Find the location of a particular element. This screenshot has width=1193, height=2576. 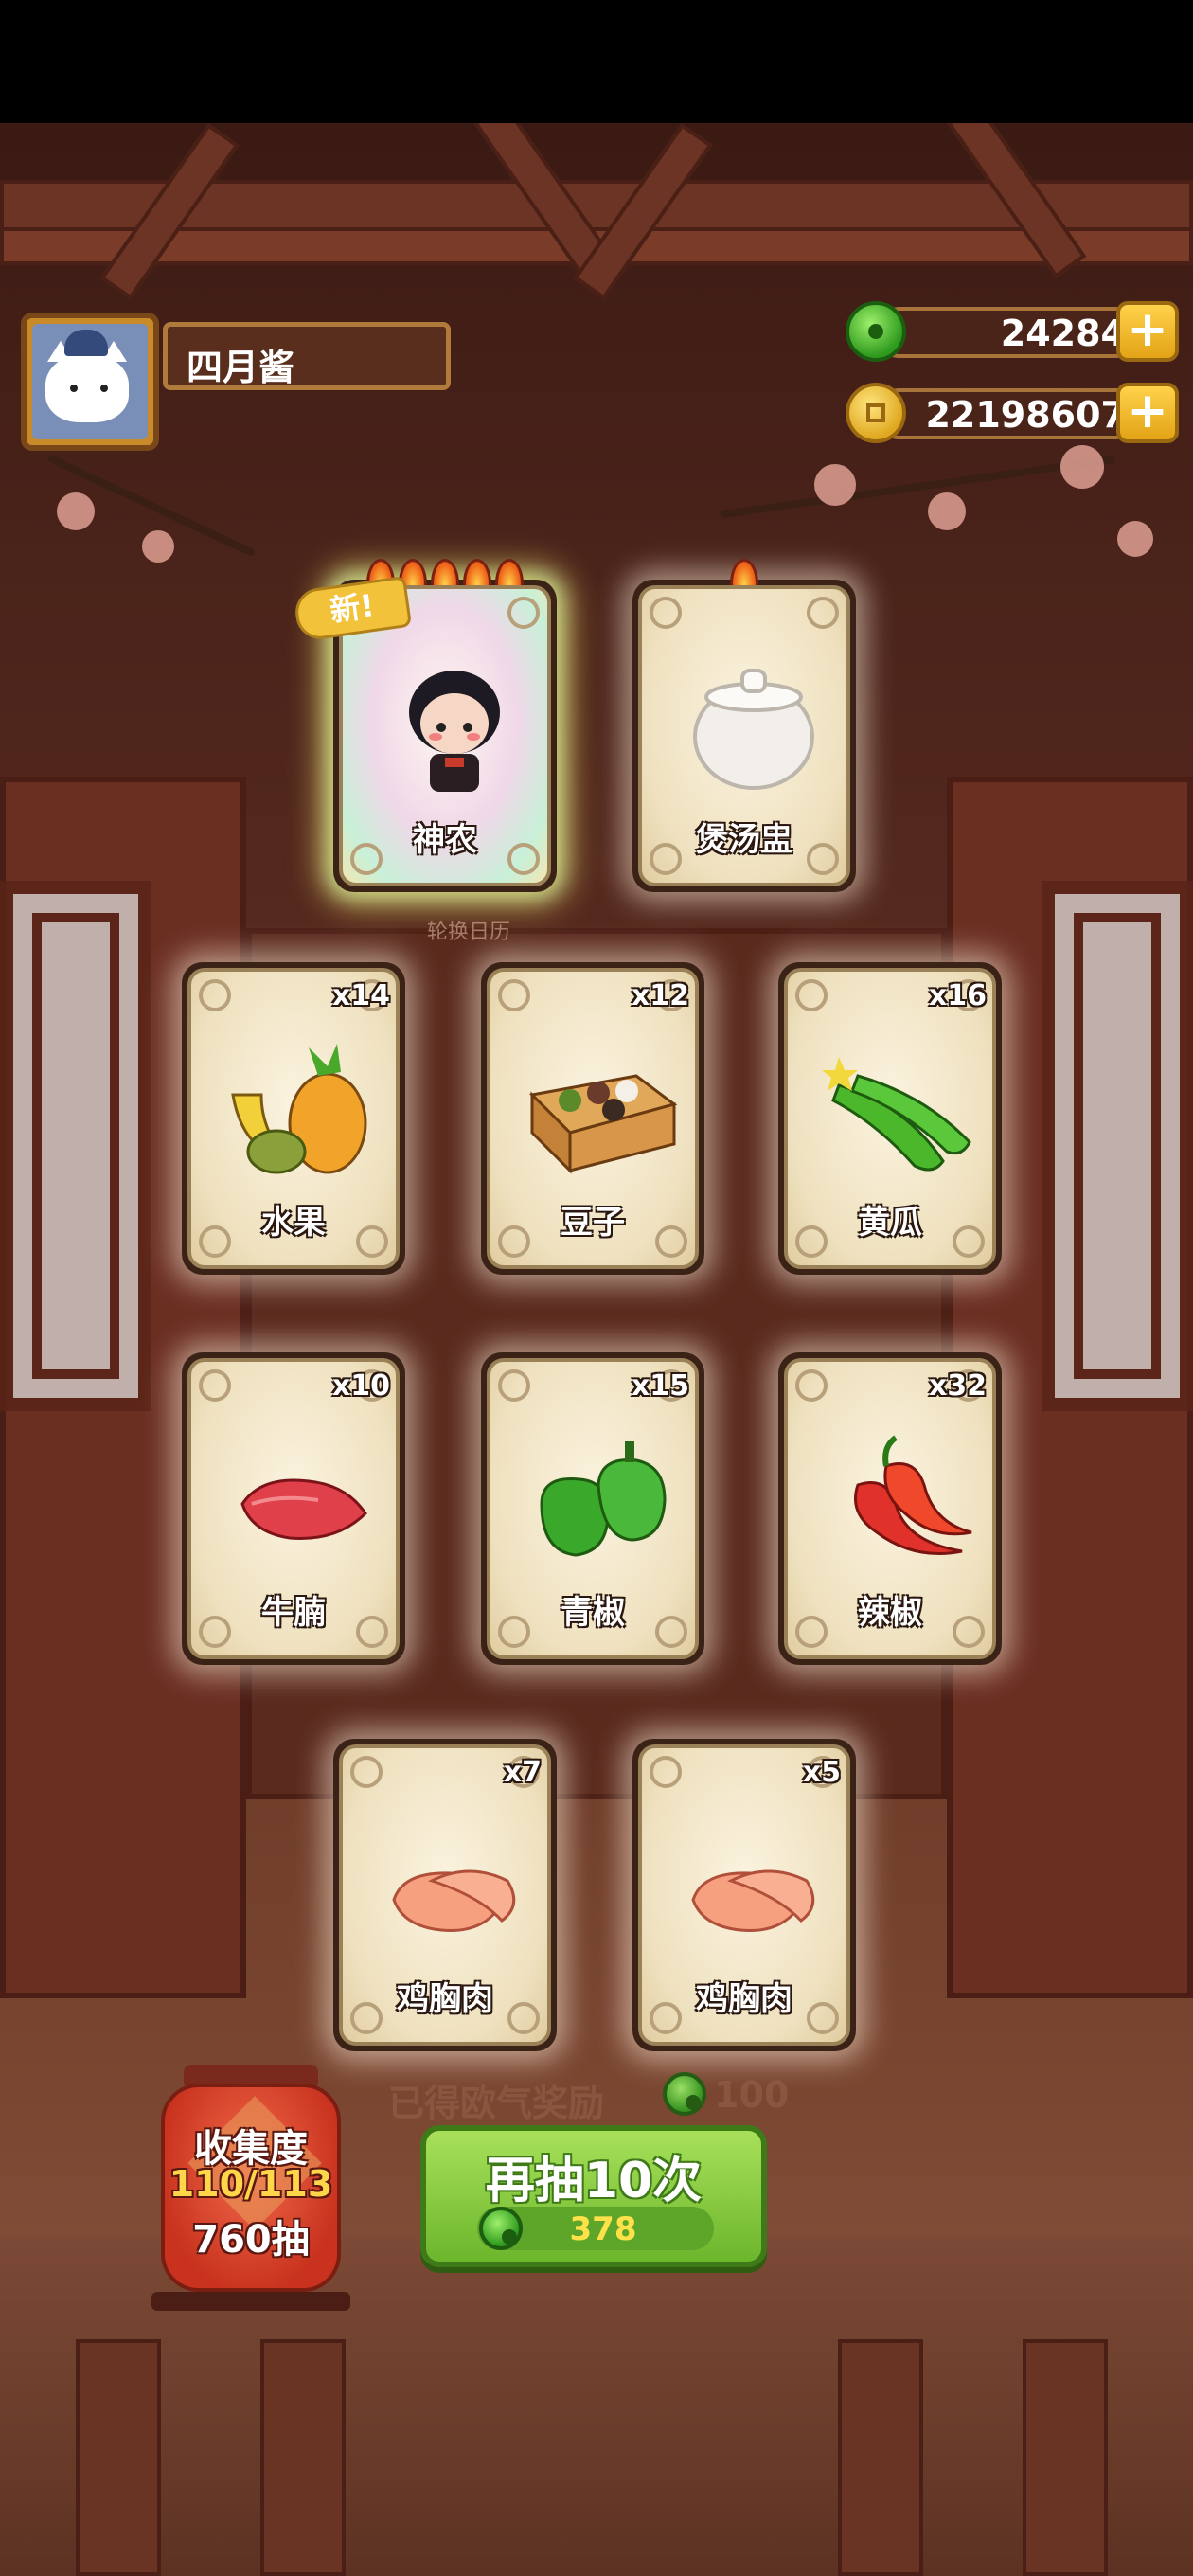

avatar is located at coordinates (90, 382).